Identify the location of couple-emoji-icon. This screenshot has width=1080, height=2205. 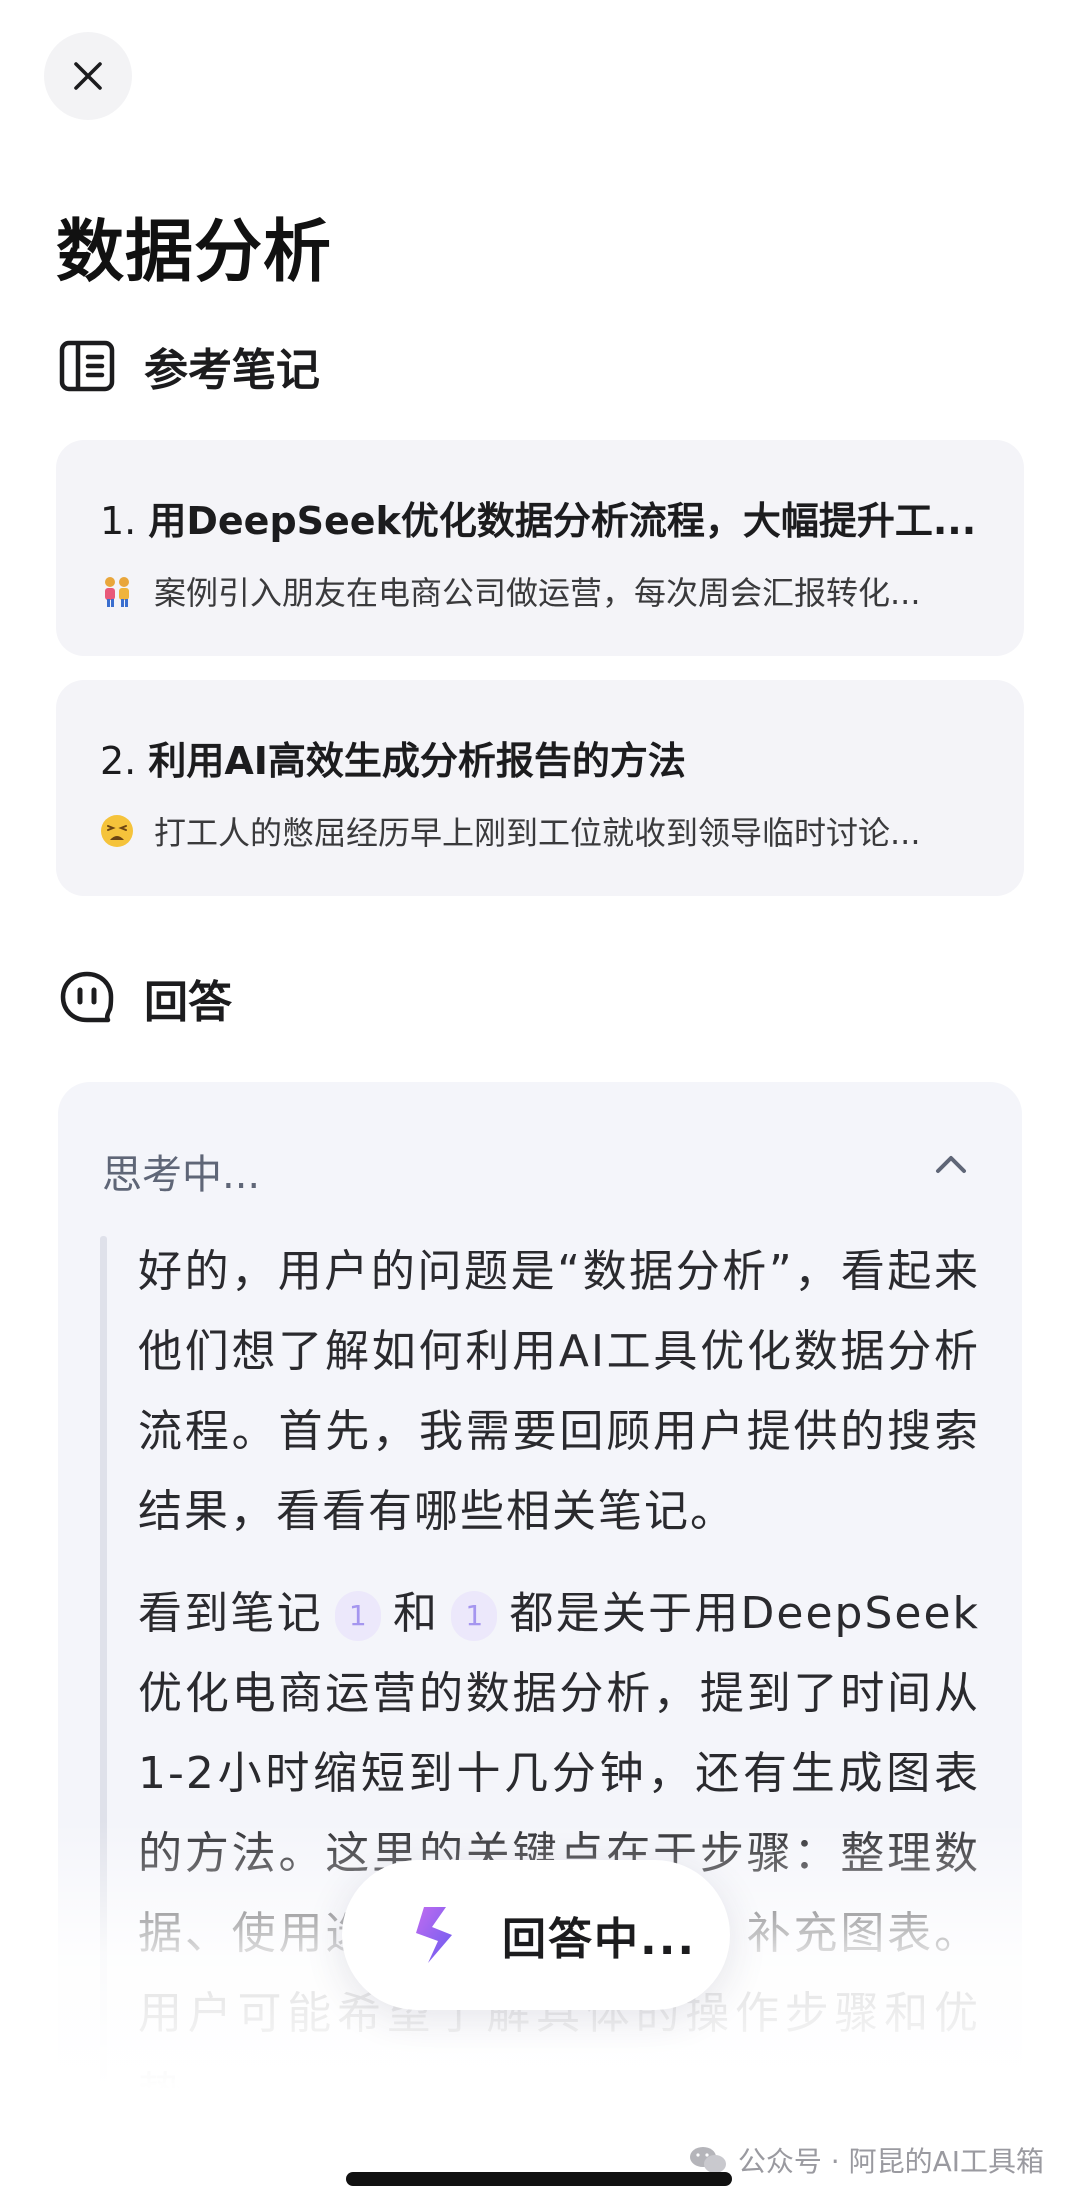
(117, 591).